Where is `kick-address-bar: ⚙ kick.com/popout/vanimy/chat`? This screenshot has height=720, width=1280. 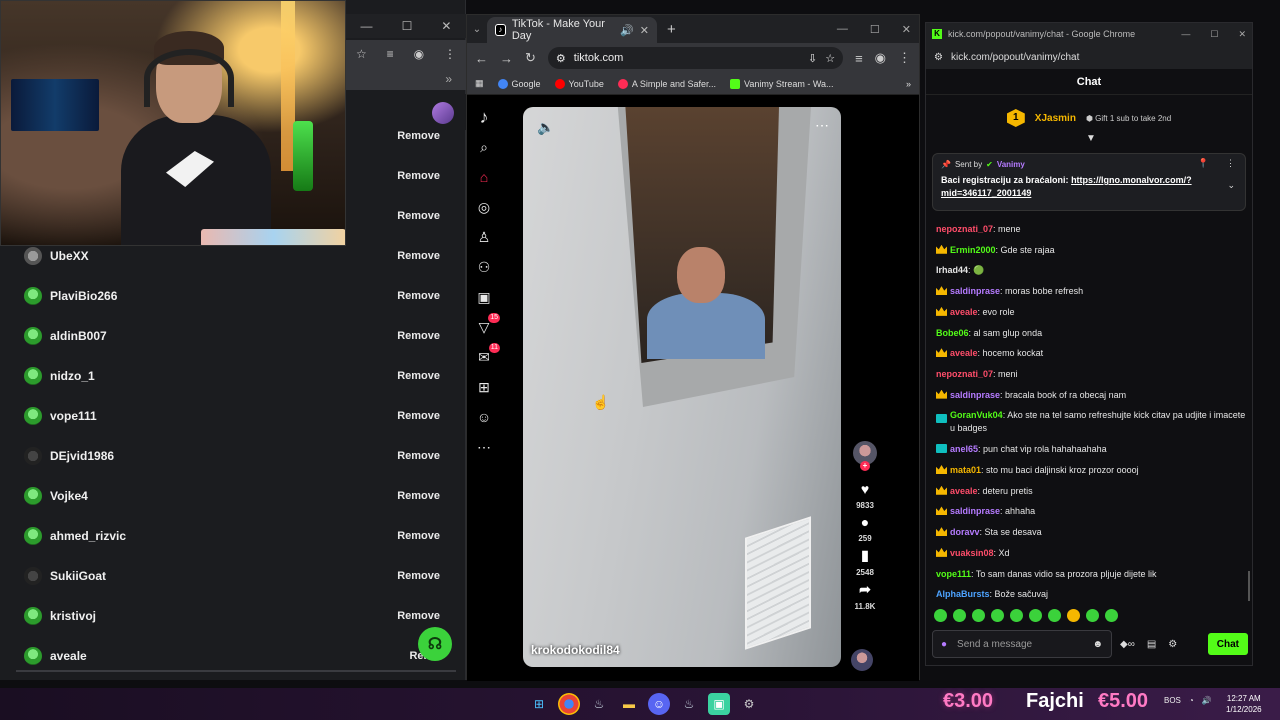
kick-address-bar: ⚙ kick.com/popout/vanimy/chat is located at coordinates (1089, 57).